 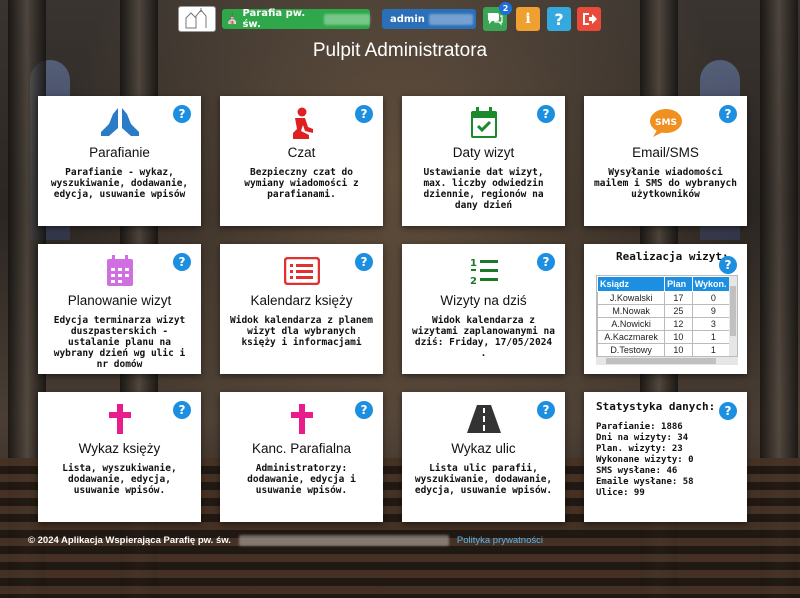 I want to click on table-cell: 25, so click(x=678, y=311).